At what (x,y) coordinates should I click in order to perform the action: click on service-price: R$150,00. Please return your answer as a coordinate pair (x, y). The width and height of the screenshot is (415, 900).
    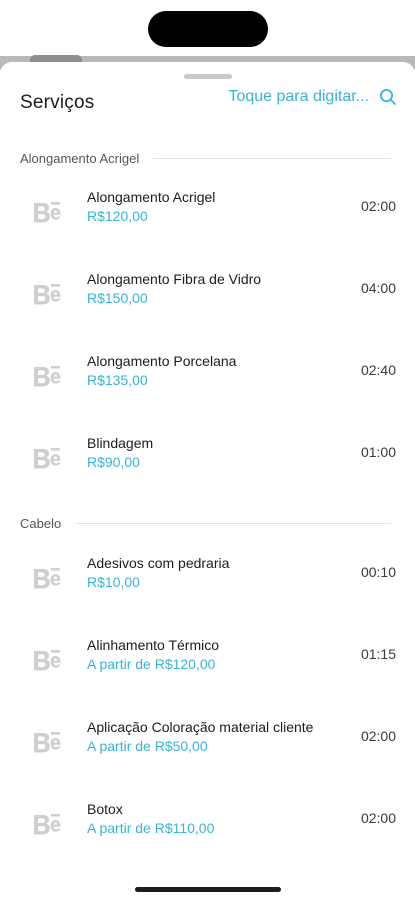
    Looking at the image, I should click on (117, 298).